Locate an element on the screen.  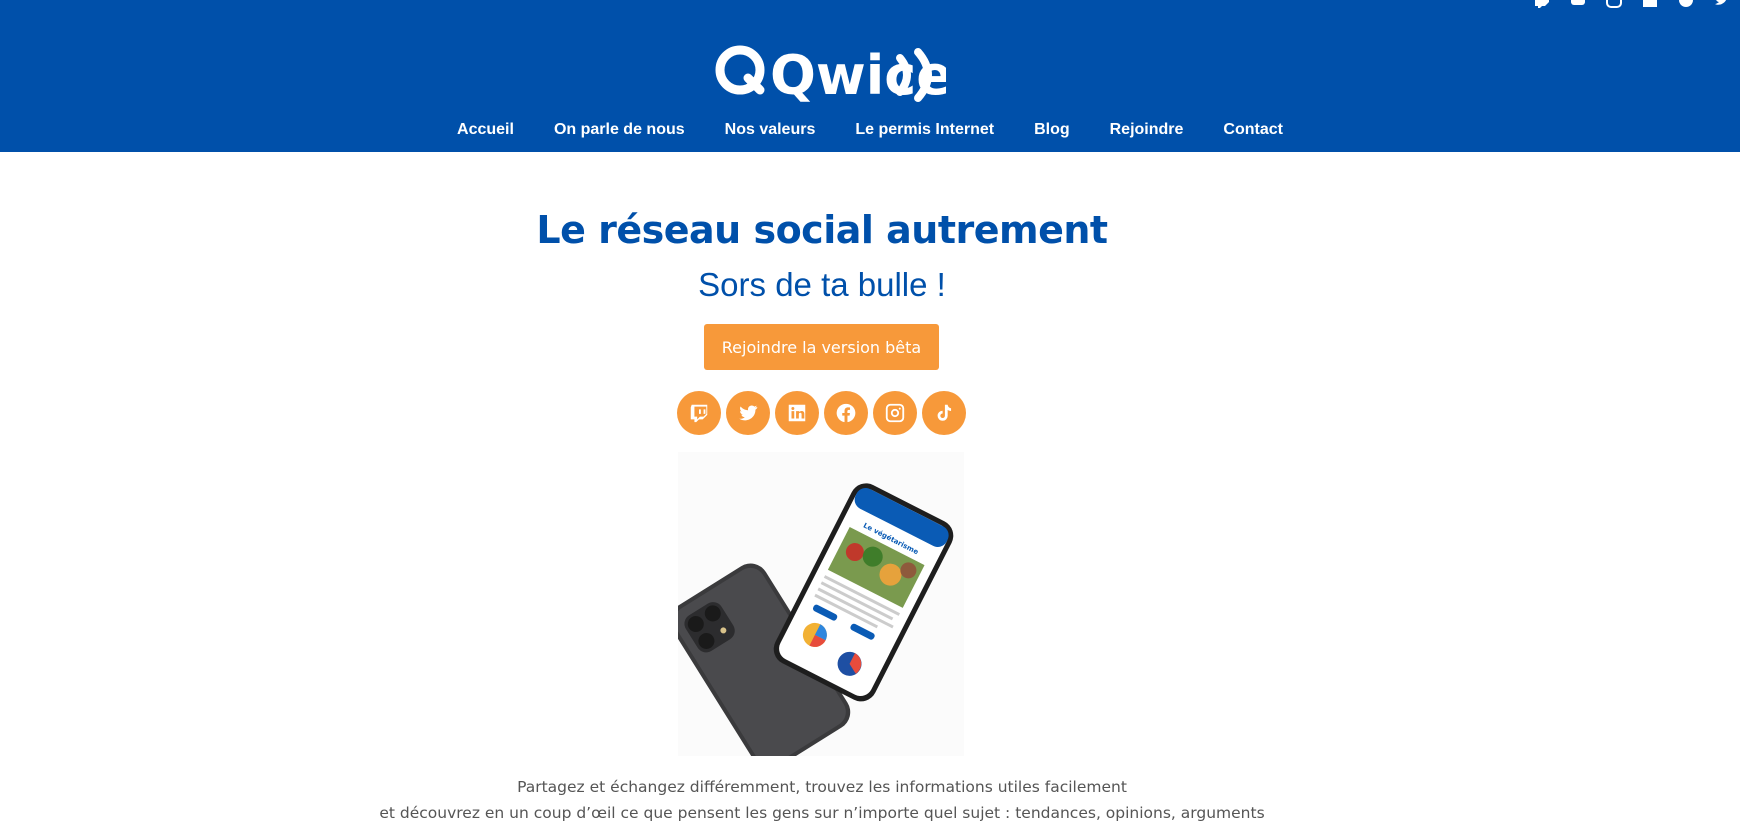
social-links is located at coordinates (821, 413).